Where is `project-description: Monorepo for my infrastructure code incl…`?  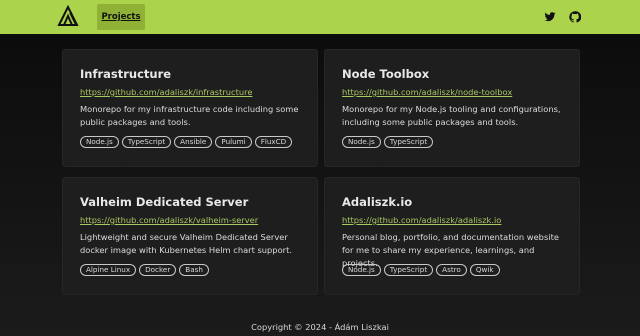 project-description: Monorepo for my infrastructure code incl… is located at coordinates (189, 115).